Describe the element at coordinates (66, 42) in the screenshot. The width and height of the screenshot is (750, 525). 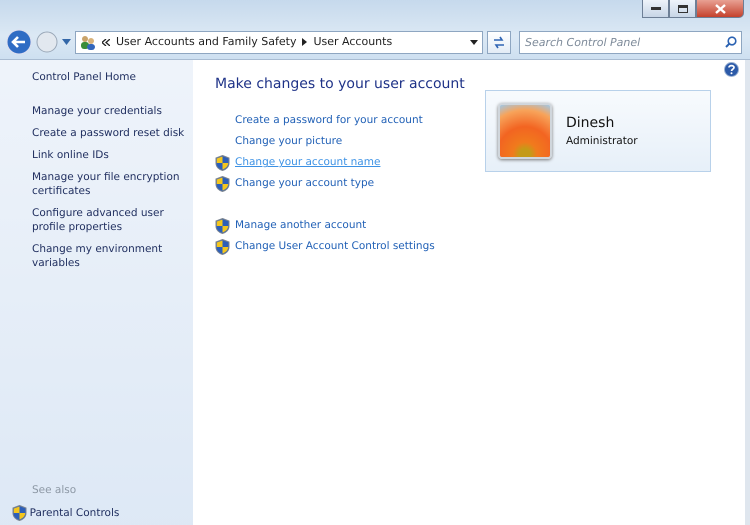
I see `history-dropdown-icon` at that location.